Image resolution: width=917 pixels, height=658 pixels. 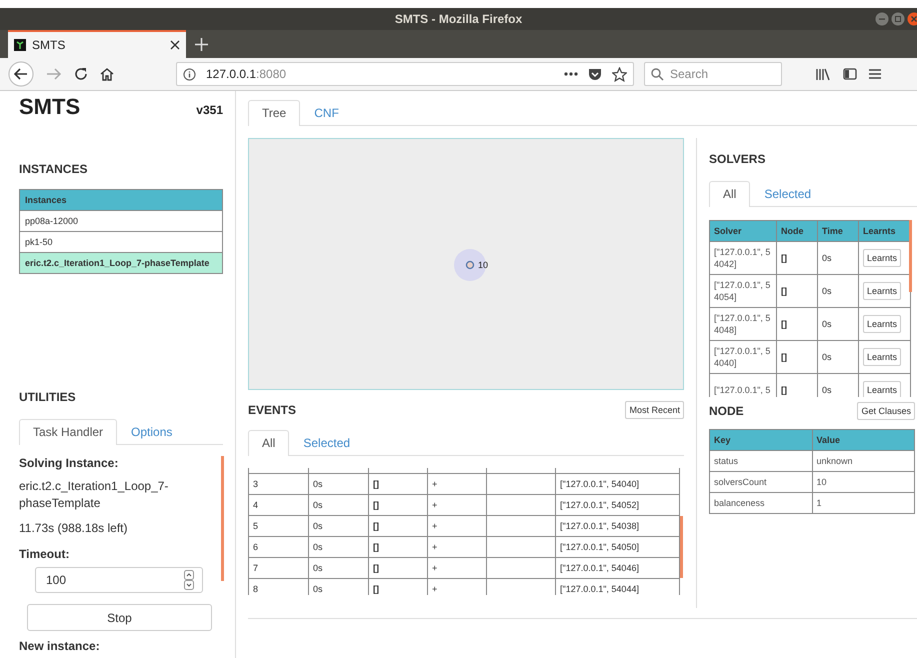 What do you see at coordinates (761, 503) in the screenshot?
I see `table-cell: balanceness` at bounding box center [761, 503].